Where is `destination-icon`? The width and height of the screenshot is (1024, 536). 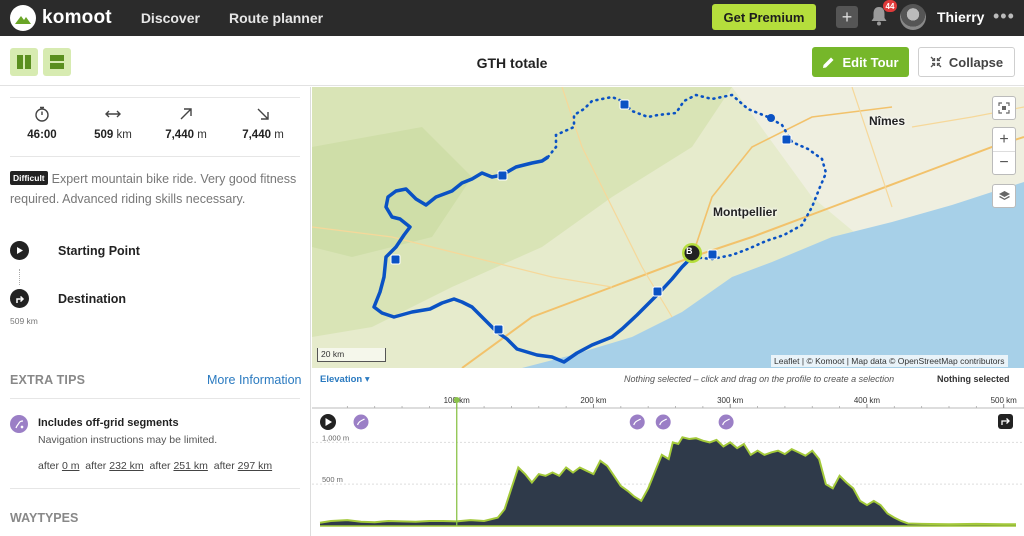 destination-icon is located at coordinates (19, 298).